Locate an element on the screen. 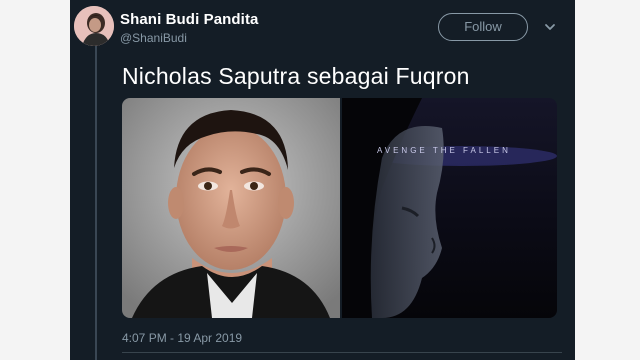  poster-caption: AVENGE THE FALLEN is located at coordinates (444, 150).